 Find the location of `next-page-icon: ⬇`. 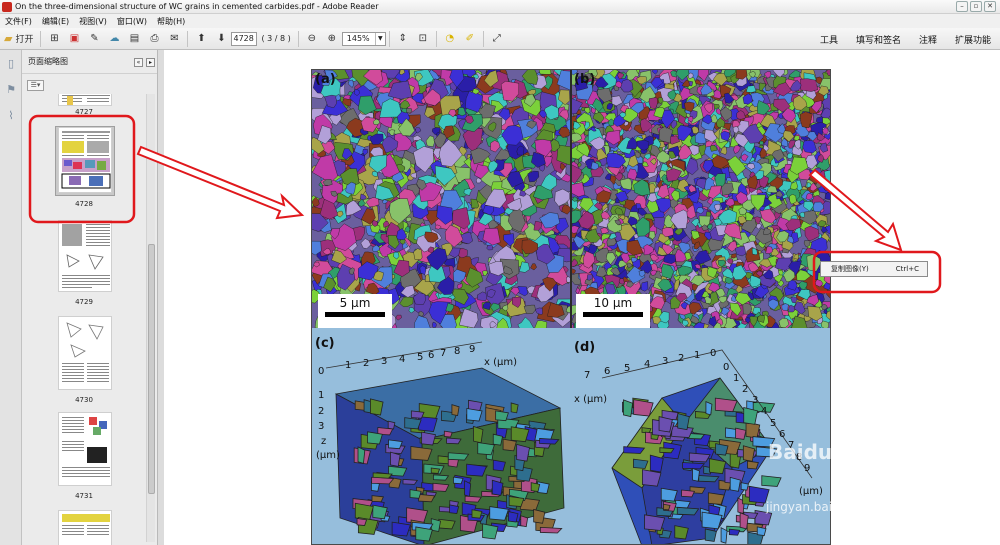

next-page-icon: ⬇ is located at coordinates (221, 39).